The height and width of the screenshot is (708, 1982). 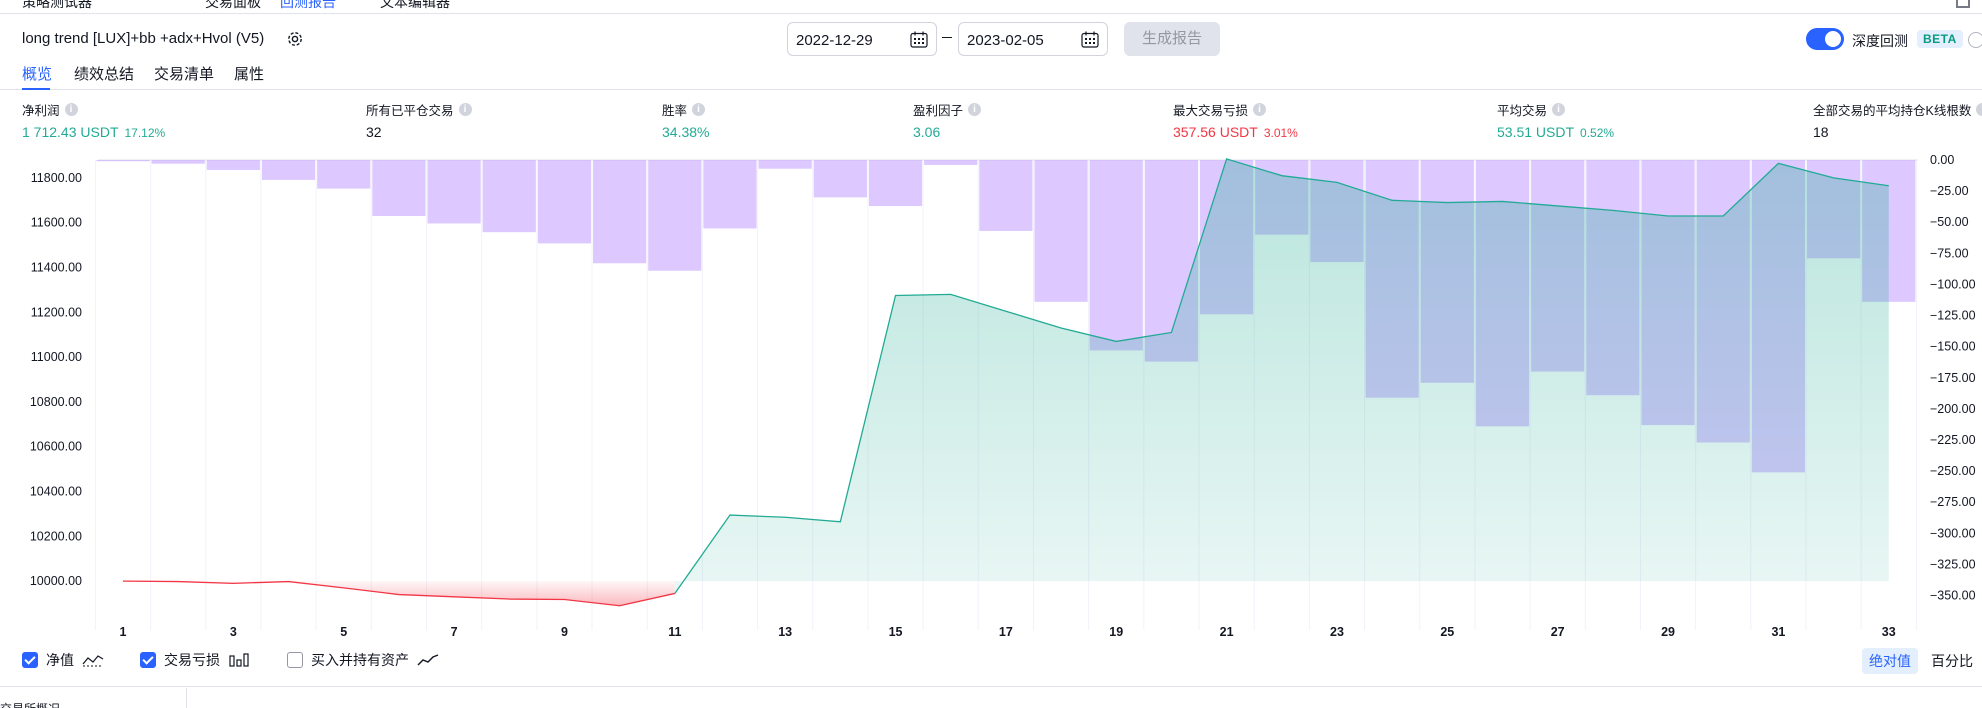 I want to click on metric-max-trade-loss: 最大交易亏损 i 357.56 USDT 3.01%, so click(x=1235, y=120).